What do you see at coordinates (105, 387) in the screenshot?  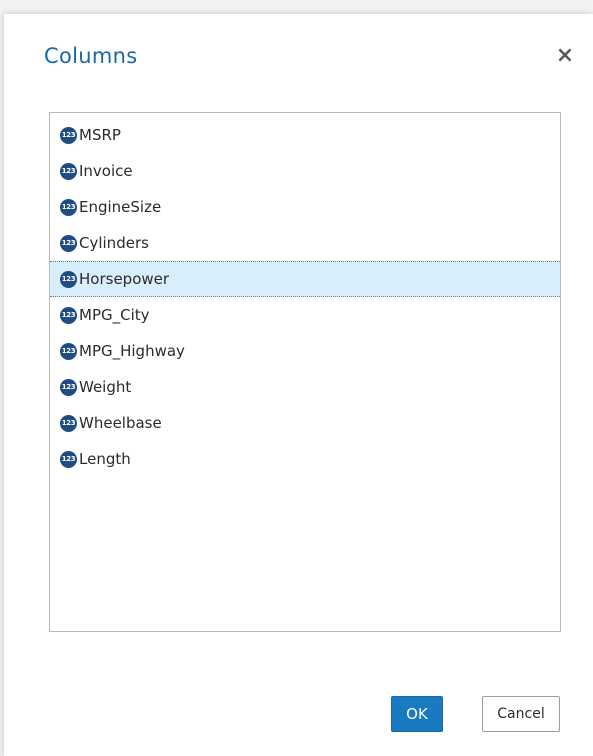 I see `list-item-label: Weight` at bounding box center [105, 387].